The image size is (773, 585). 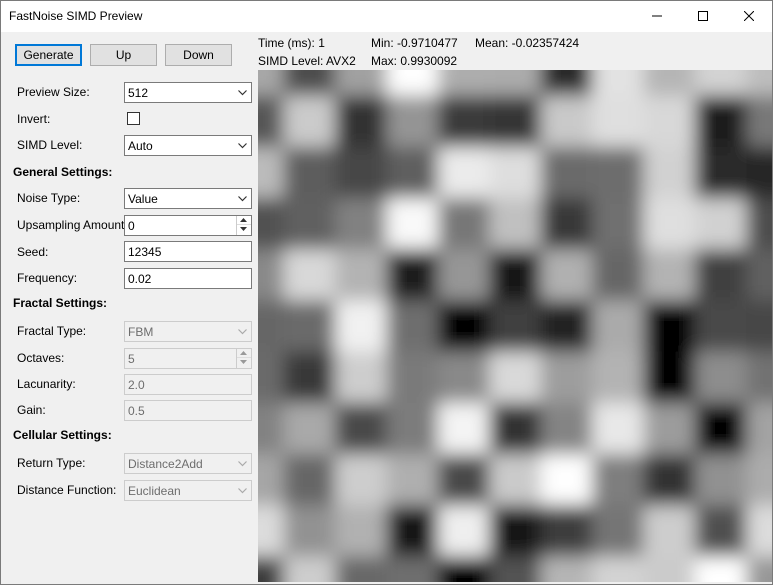 I want to click on fractal-type-select: FBM, so click(x=188, y=331).